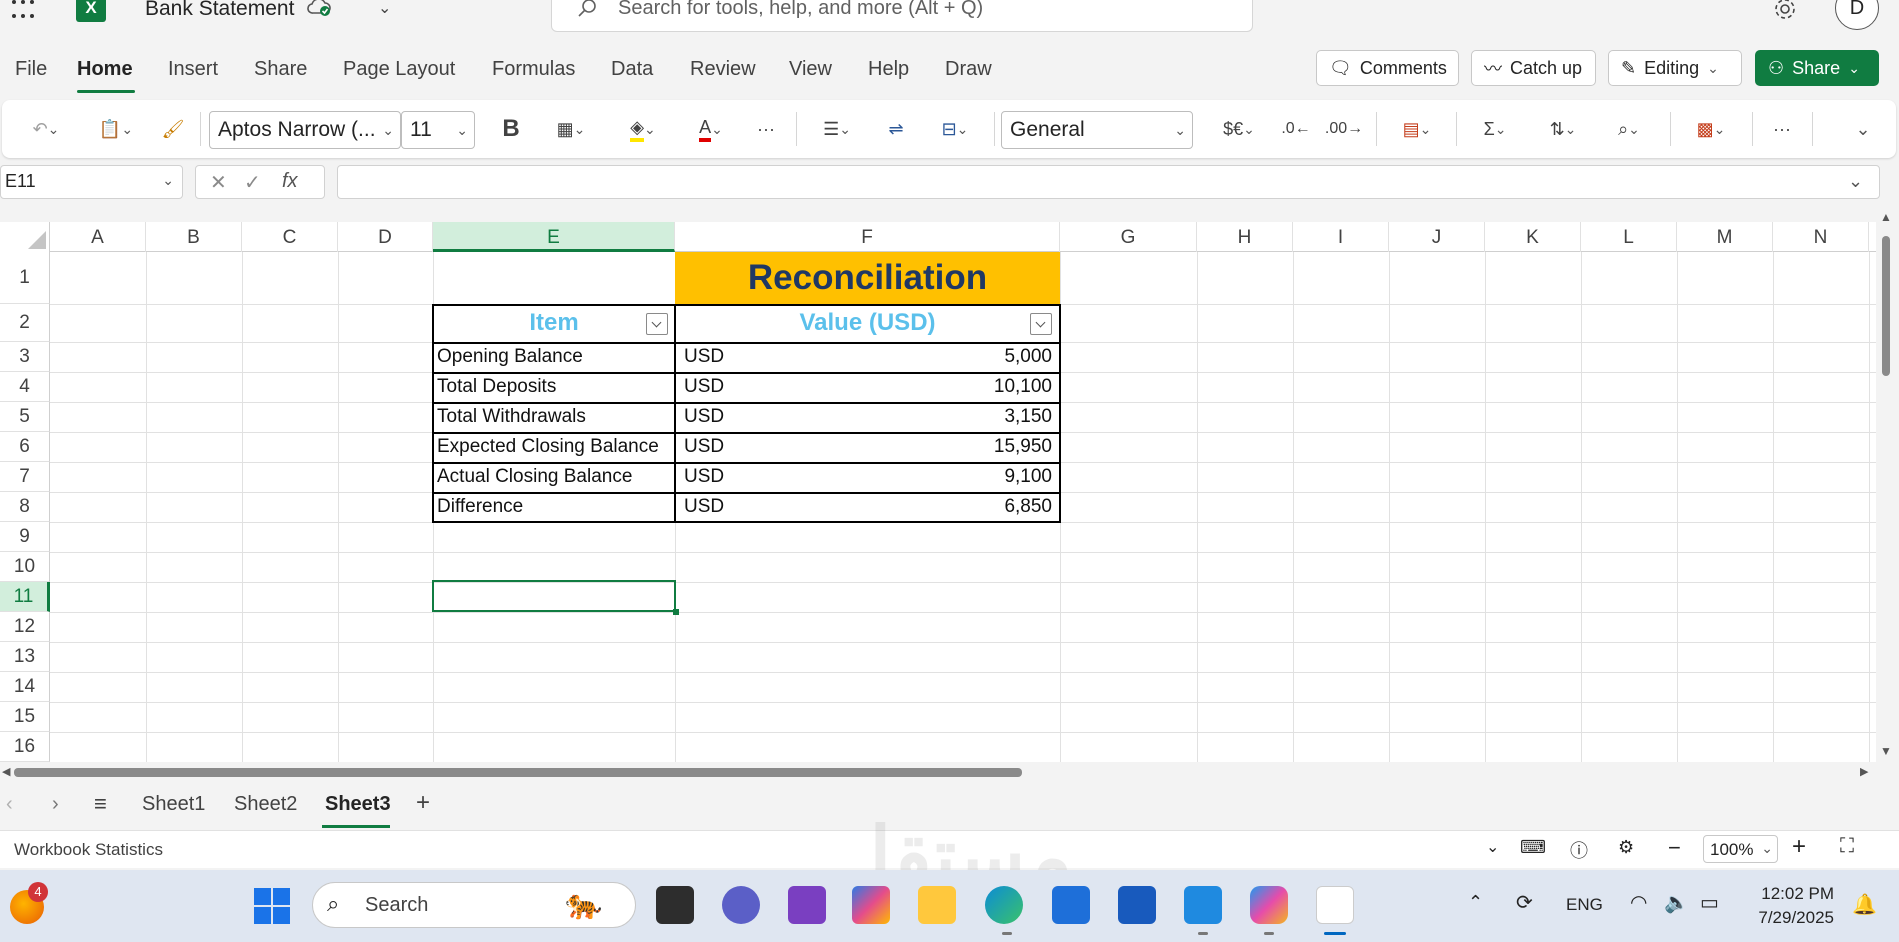 This screenshot has width=1899, height=942. Describe the element at coordinates (928, 387) in the screenshot. I see `value-cell: 10,100` at that location.